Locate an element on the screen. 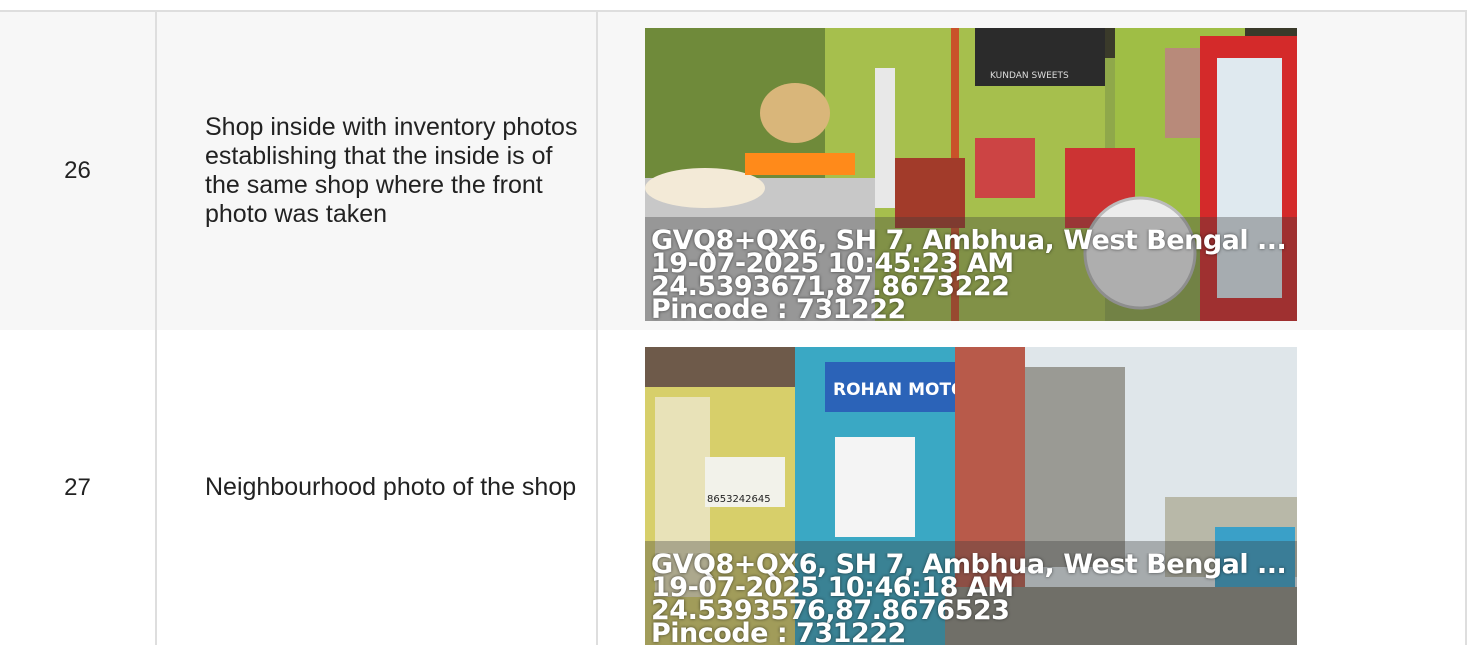 The width and height of the screenshot is (1467, 645). sign-text: KUNDAN SWEETS is located at coordinates (1029, 76).